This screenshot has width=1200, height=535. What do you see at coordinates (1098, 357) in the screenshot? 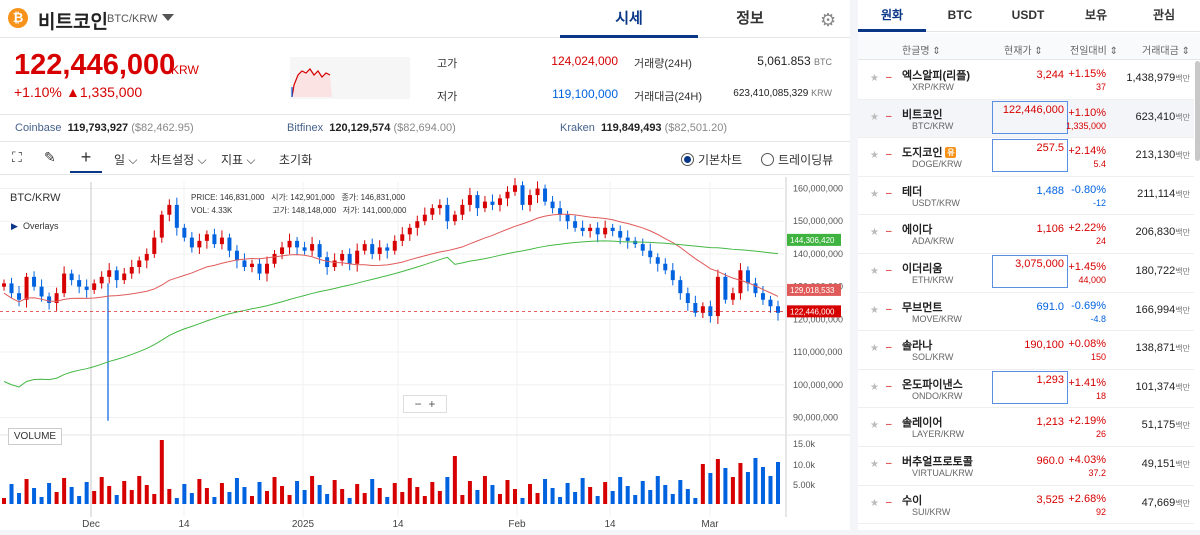
I see `change-diff: 150` at bounding box center [1098, 357].